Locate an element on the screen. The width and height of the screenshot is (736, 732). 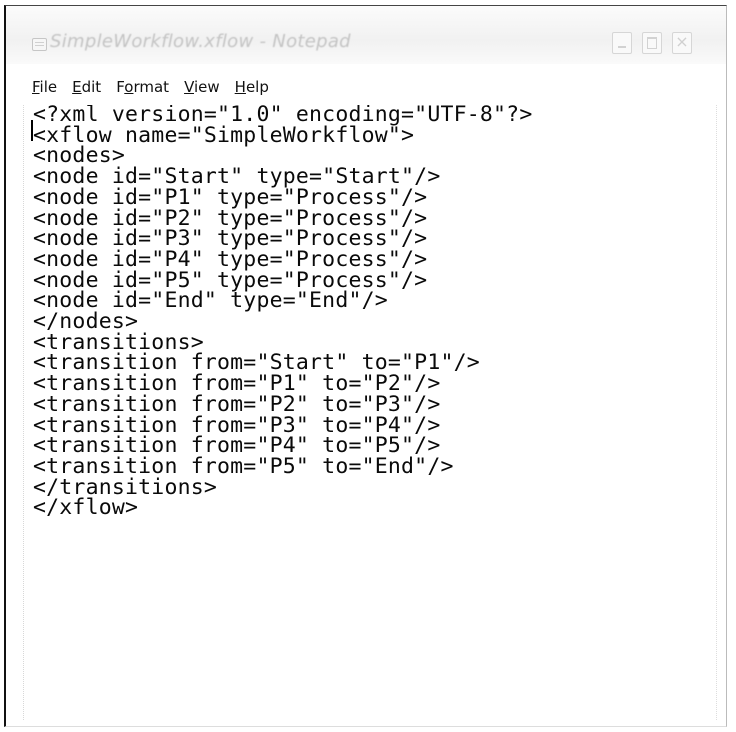
menu-help: Help is located at coordinates (252, 87).